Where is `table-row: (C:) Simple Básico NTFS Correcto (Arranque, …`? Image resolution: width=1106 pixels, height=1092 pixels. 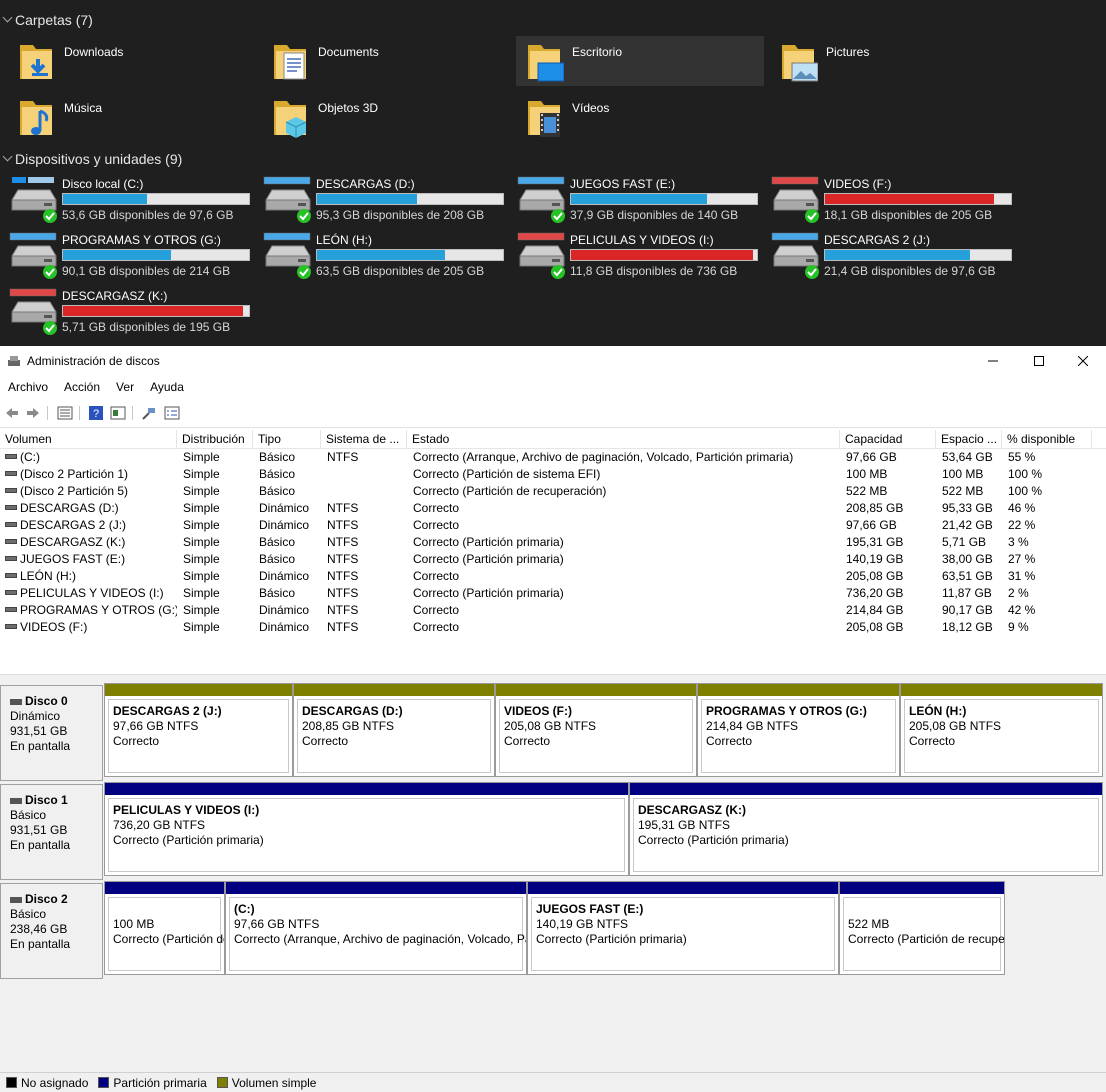 table-row: (C:) Simple Básico NTFS Correcto (Arranque, … is located at coordinates (553, 457).